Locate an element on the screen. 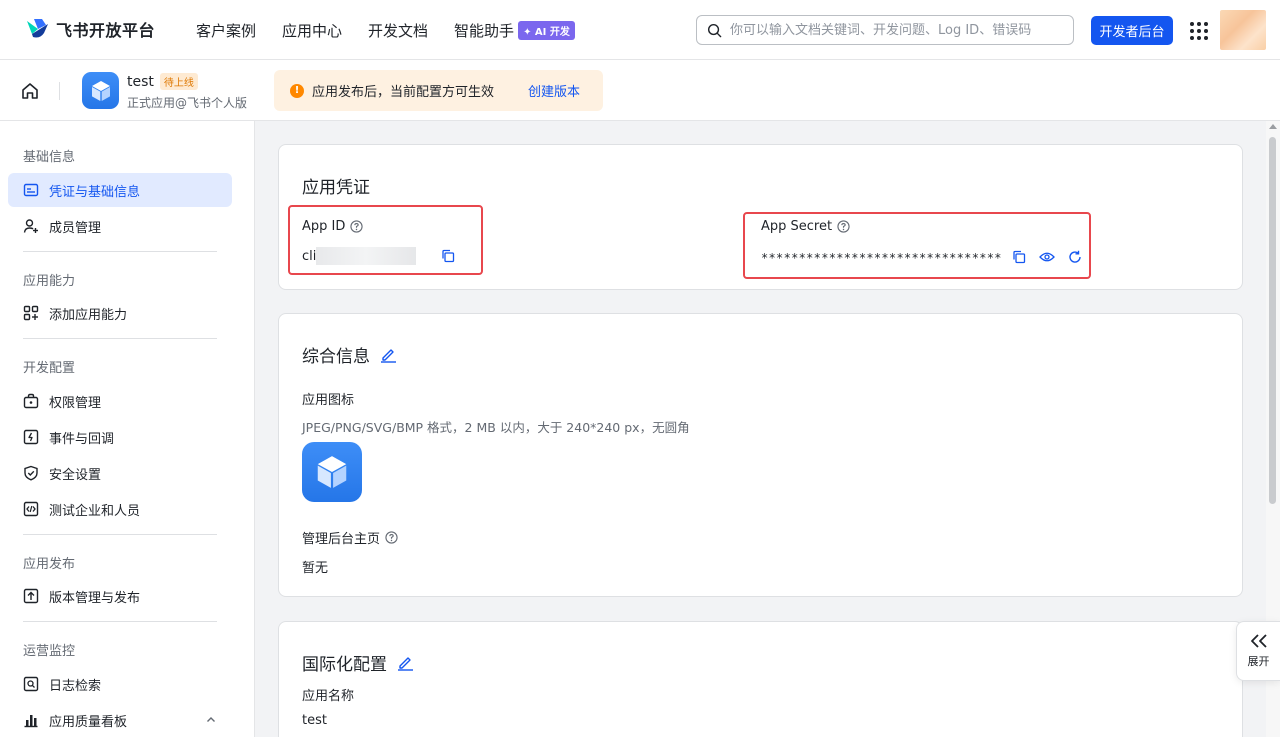 This screenshot has height=737, width=1280. search-box is located at coordinates (885, 30).